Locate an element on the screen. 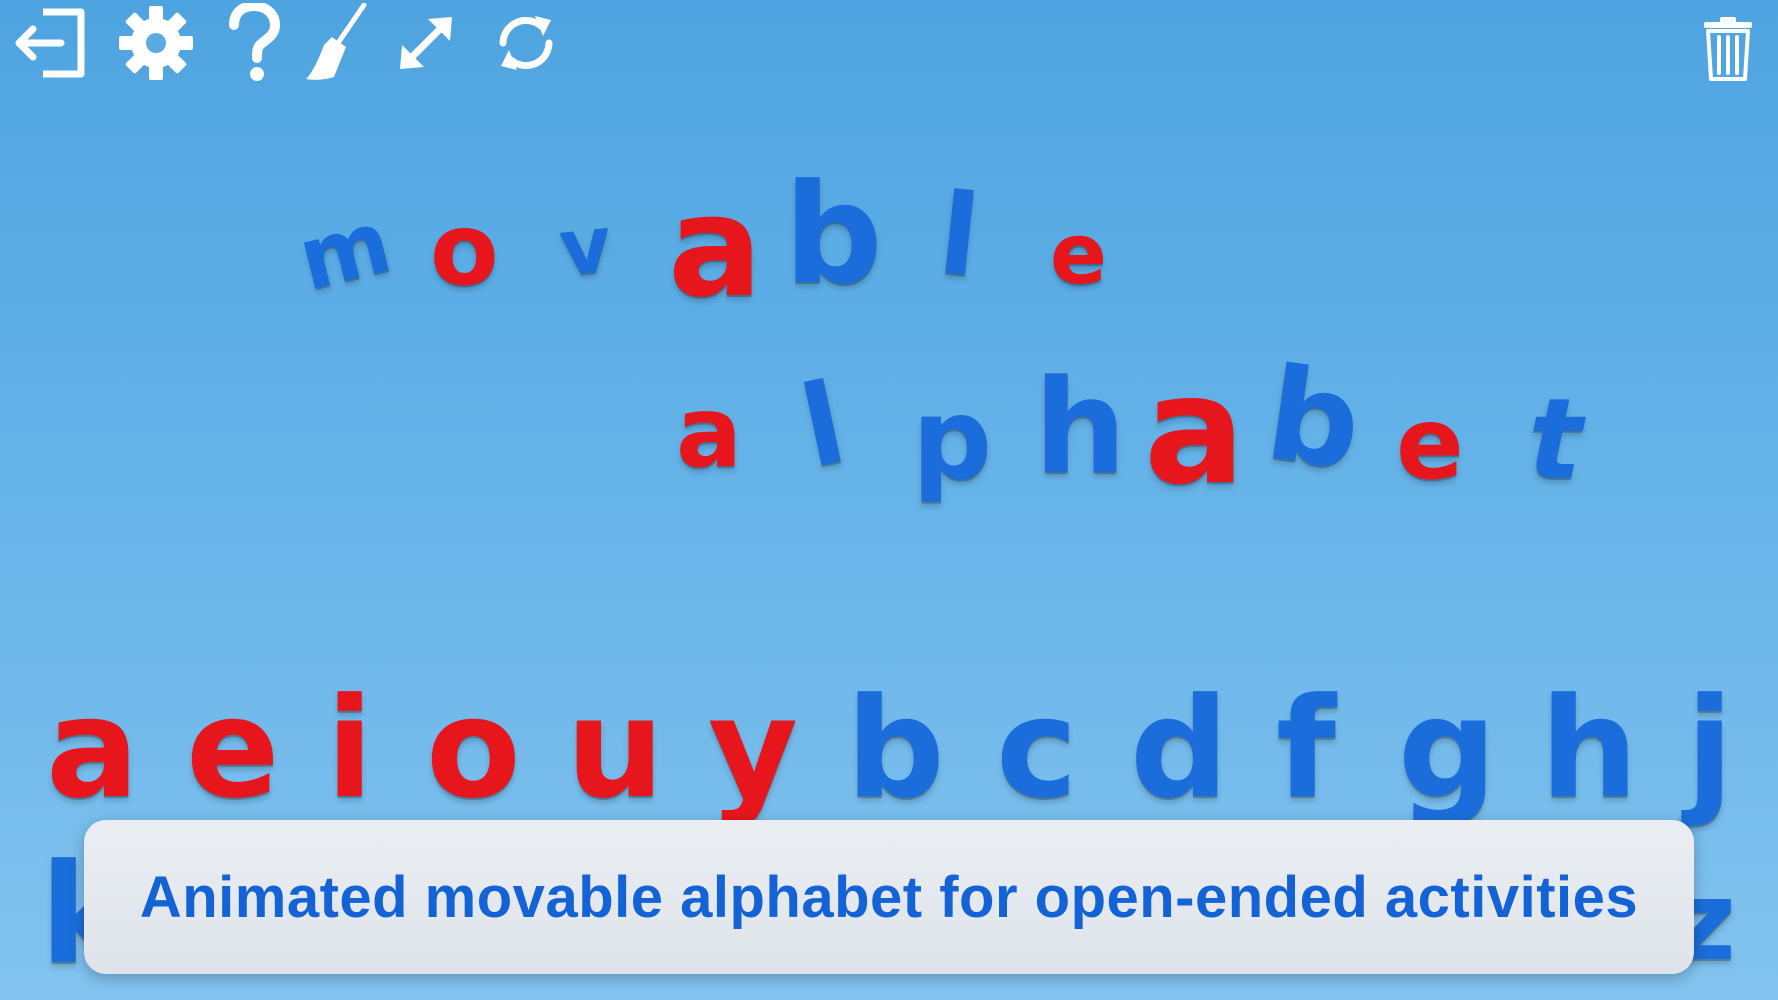 The height and width of the screenshot is (1000, 1778). exit-button is located at coordinates (48, 43).